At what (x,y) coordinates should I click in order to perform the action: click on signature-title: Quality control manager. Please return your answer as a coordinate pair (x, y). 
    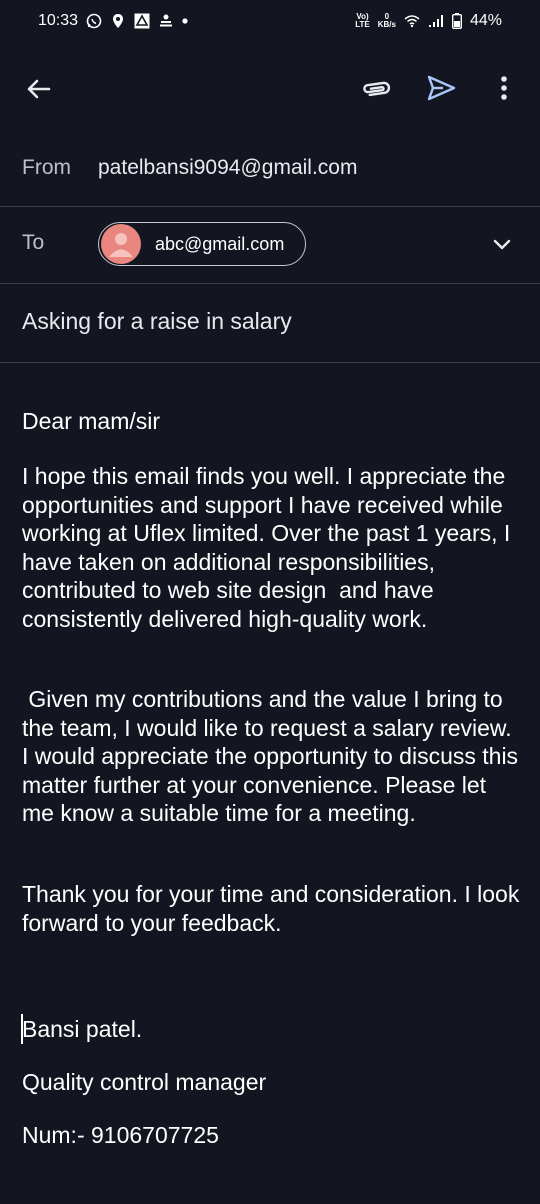
    Looking at the image, I should click on (144, 1082).